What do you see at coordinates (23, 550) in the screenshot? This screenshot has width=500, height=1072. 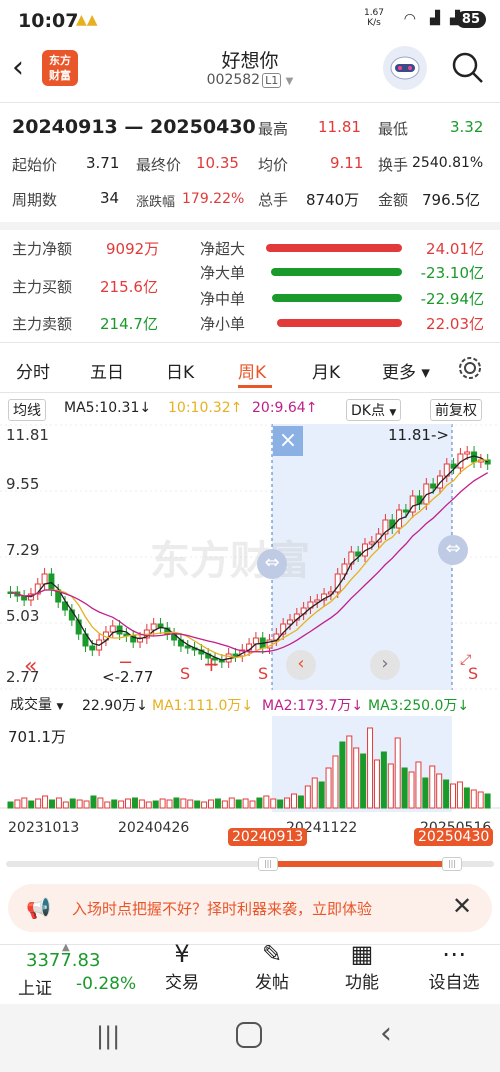 I see `y-label-3: 7.29` at bounding box center [23, 550].